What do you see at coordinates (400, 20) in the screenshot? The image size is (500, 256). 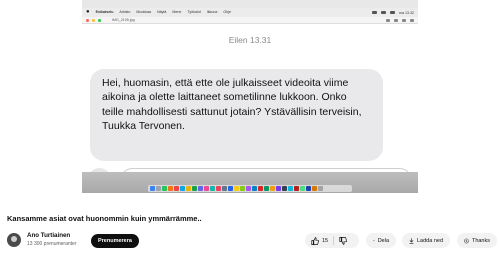 I see `window-toolbar` at bounding box center [400, 20].